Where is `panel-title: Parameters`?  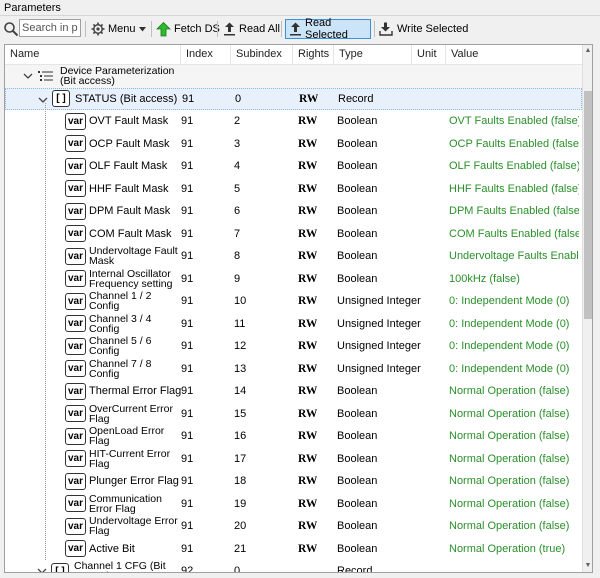 panel-title: Parameters is located at coordinates (32, 8).